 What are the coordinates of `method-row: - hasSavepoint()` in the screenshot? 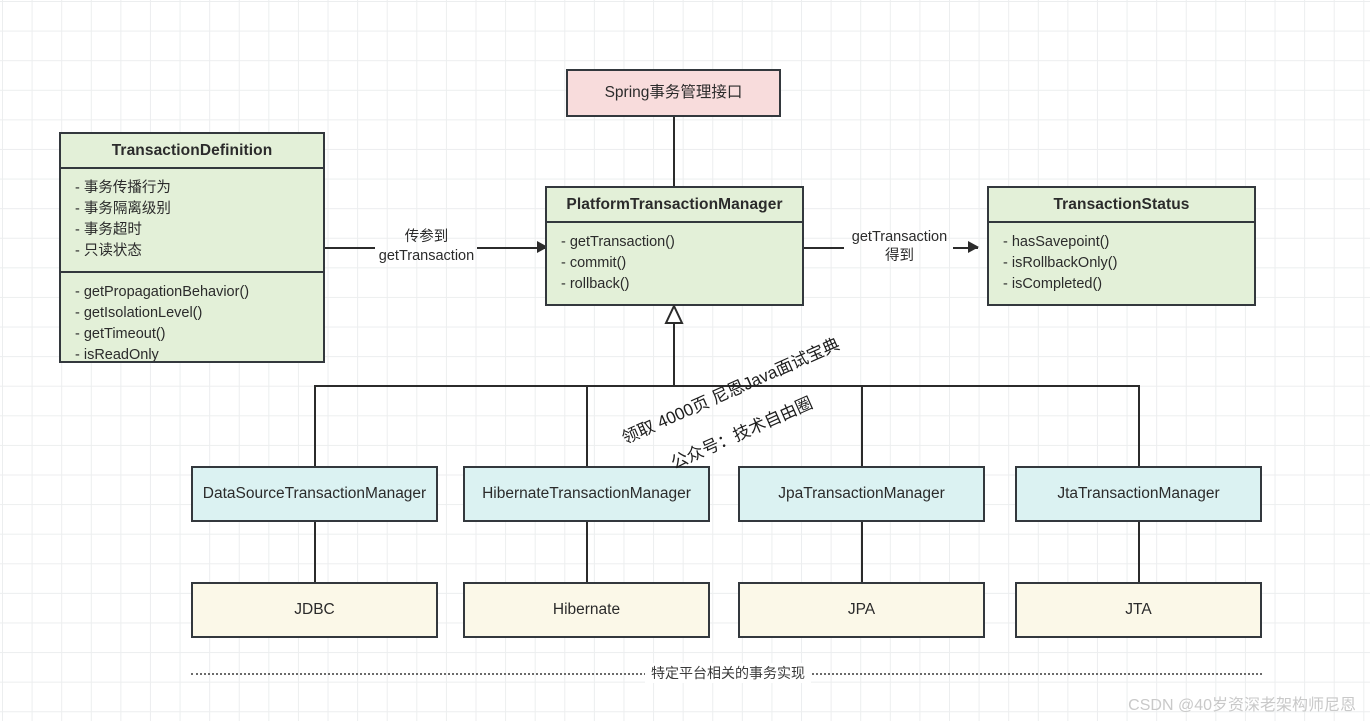 It's located at (1056, 241).